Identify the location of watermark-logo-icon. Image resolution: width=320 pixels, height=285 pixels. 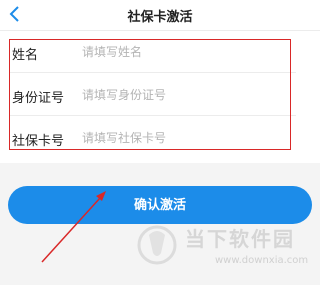
(157, 245).